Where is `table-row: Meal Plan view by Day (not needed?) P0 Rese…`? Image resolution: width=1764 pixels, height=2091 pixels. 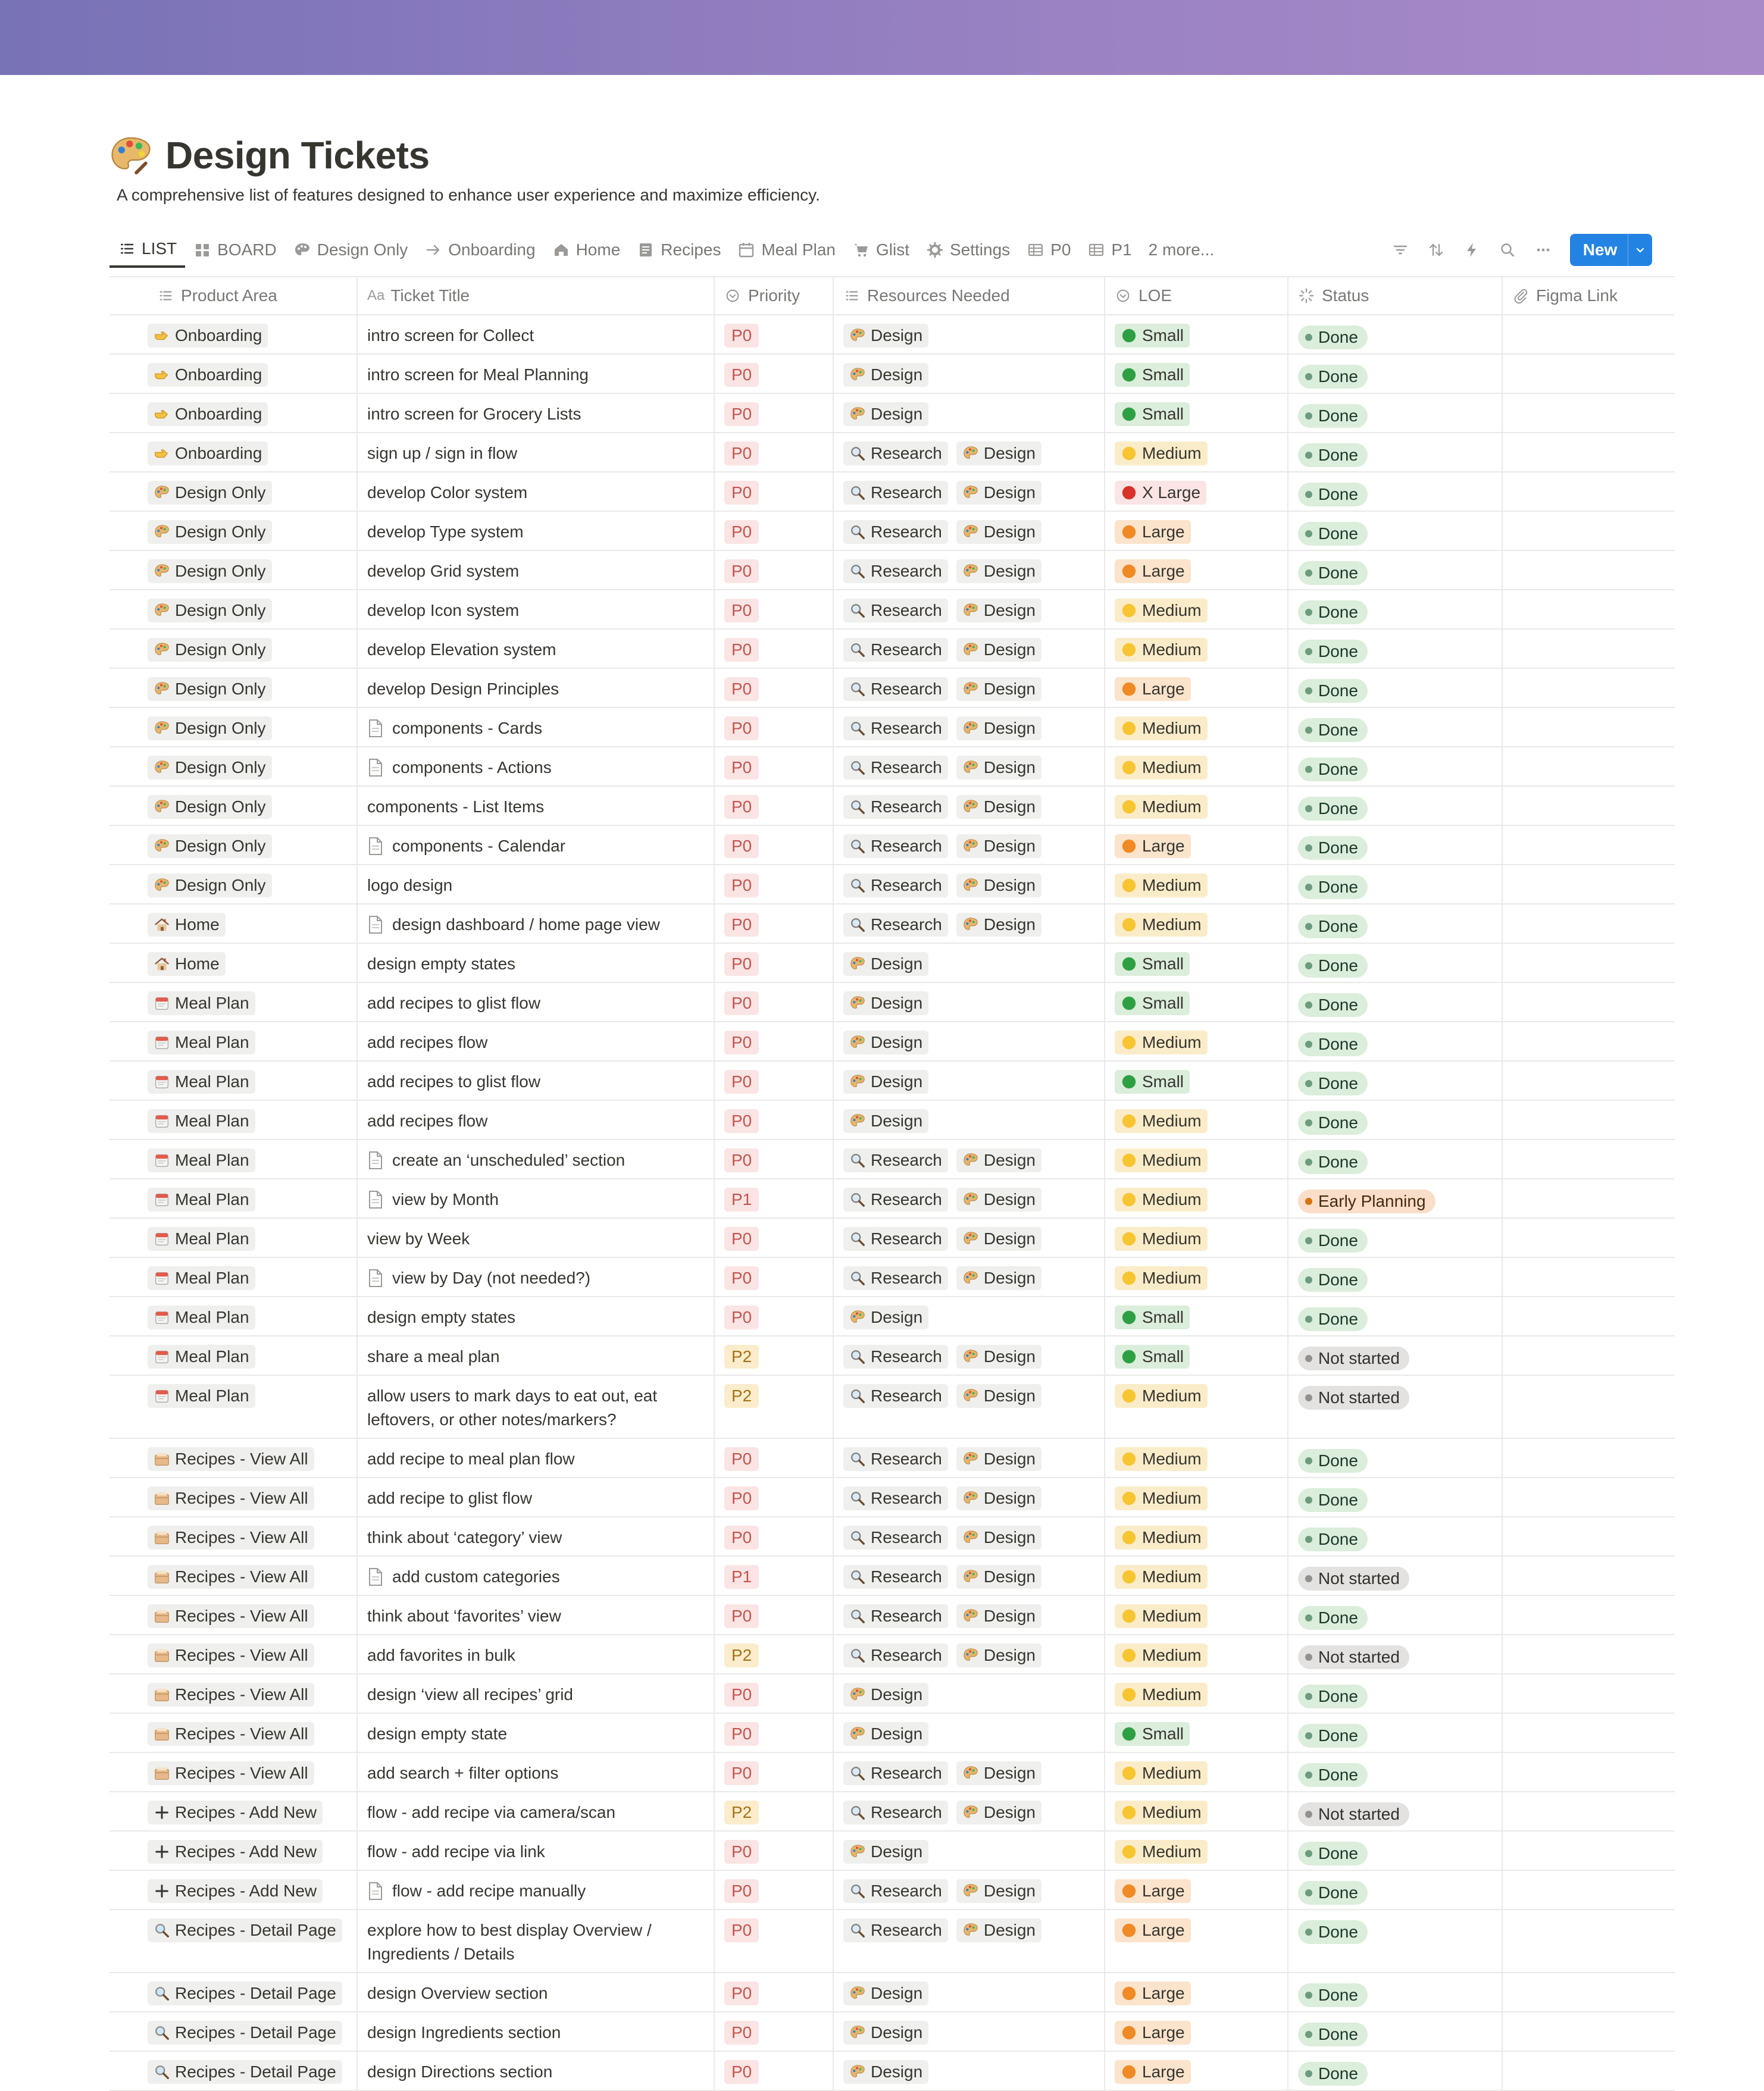 table-row: Meal Plan view by Day (not needed?) P0 Rese… is located at coordinates (892, 1277).